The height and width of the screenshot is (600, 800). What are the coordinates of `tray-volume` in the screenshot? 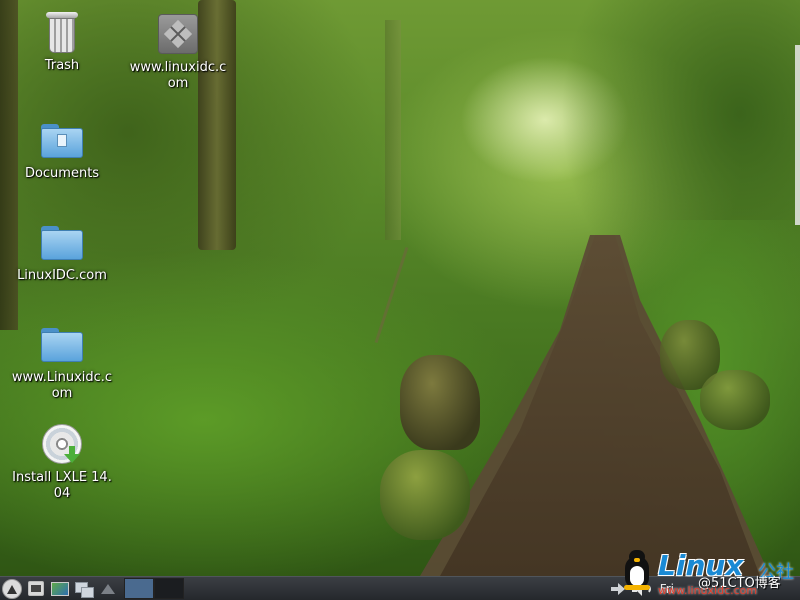 It's located at (642, 589).